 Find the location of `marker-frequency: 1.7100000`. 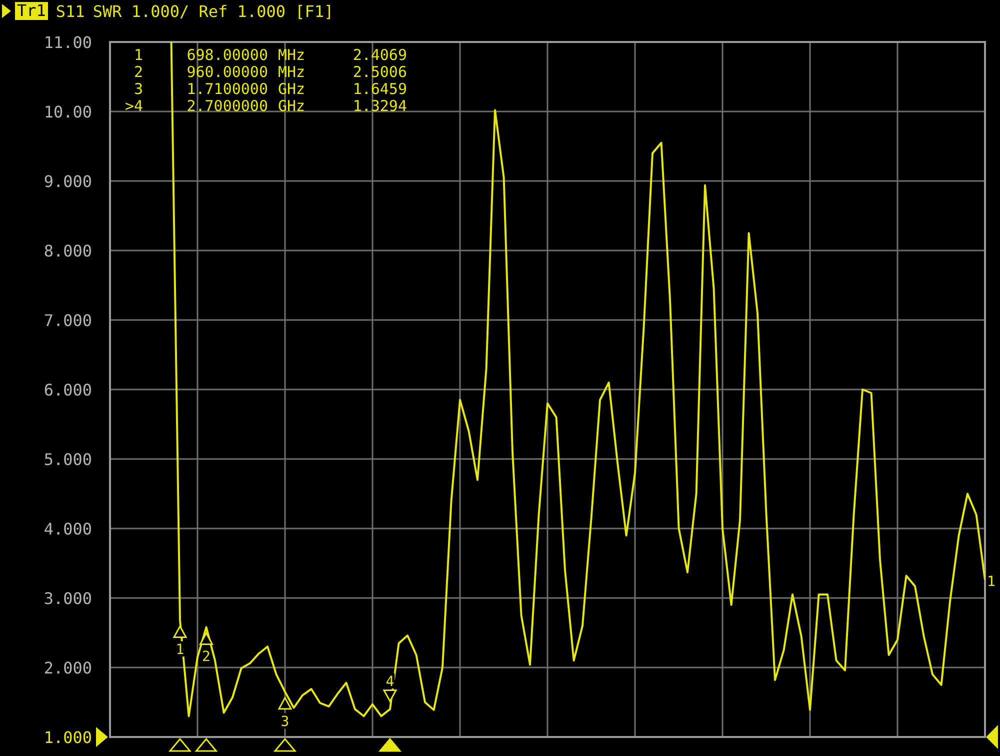

marker-frequency: 1.7100000 is located at coordinates (227, 89).